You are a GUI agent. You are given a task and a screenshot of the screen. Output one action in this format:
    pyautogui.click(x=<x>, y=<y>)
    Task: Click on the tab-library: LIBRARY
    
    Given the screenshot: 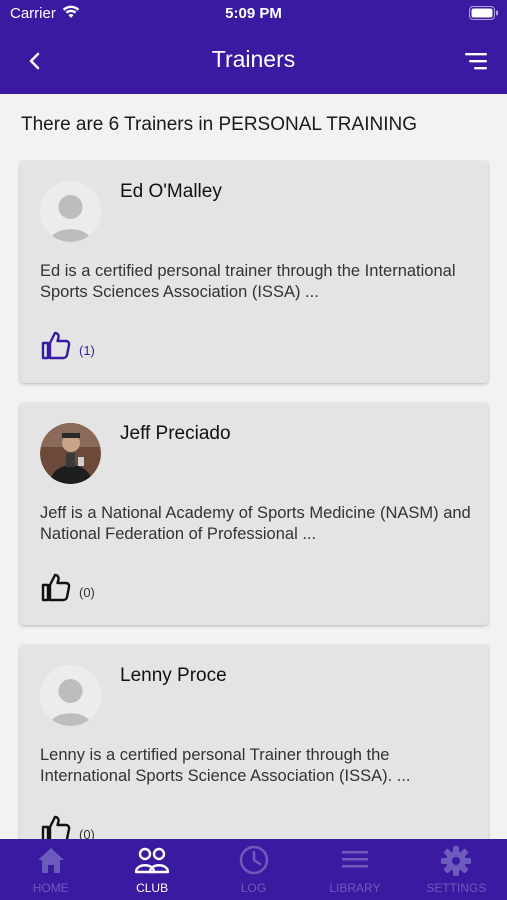 What is the action you would take?
    pyautogui.click(x=354, y=869)
    